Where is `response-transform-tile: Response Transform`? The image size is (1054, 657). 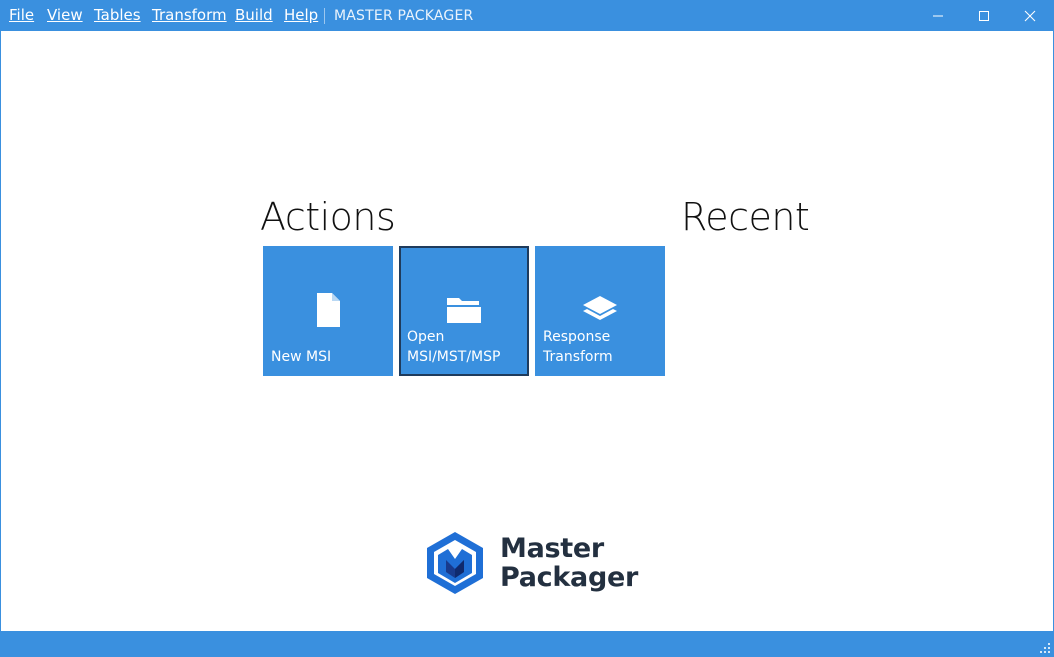
response-transform-tile: Response Transform is located at coordinates (600, 311).